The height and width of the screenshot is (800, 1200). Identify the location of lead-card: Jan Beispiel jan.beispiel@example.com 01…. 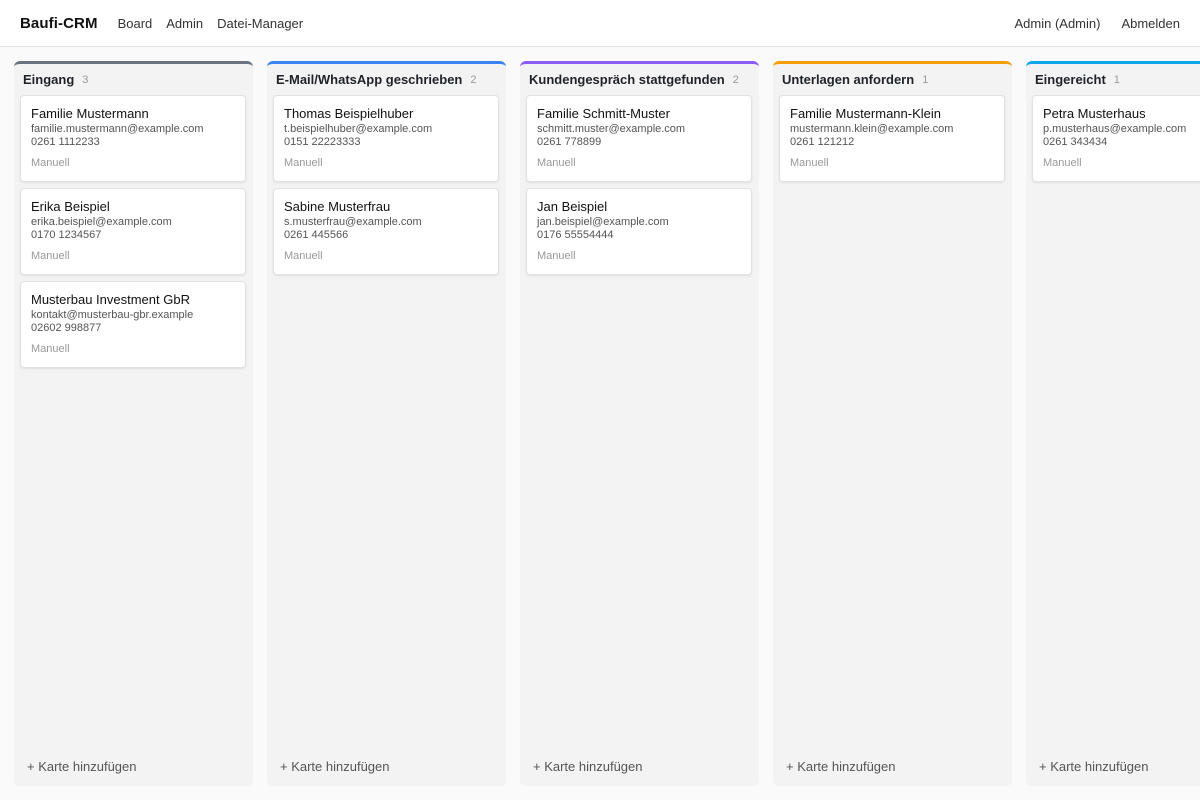
(639, 231).